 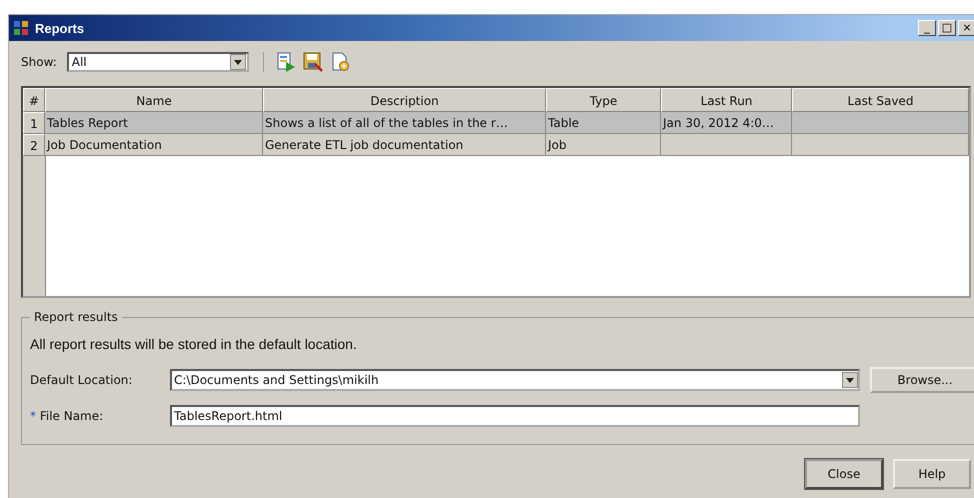 What do you see at coordinates (312, 62) in the screenshot?
I see `save-report-icon` at bounding box center [312, 62].